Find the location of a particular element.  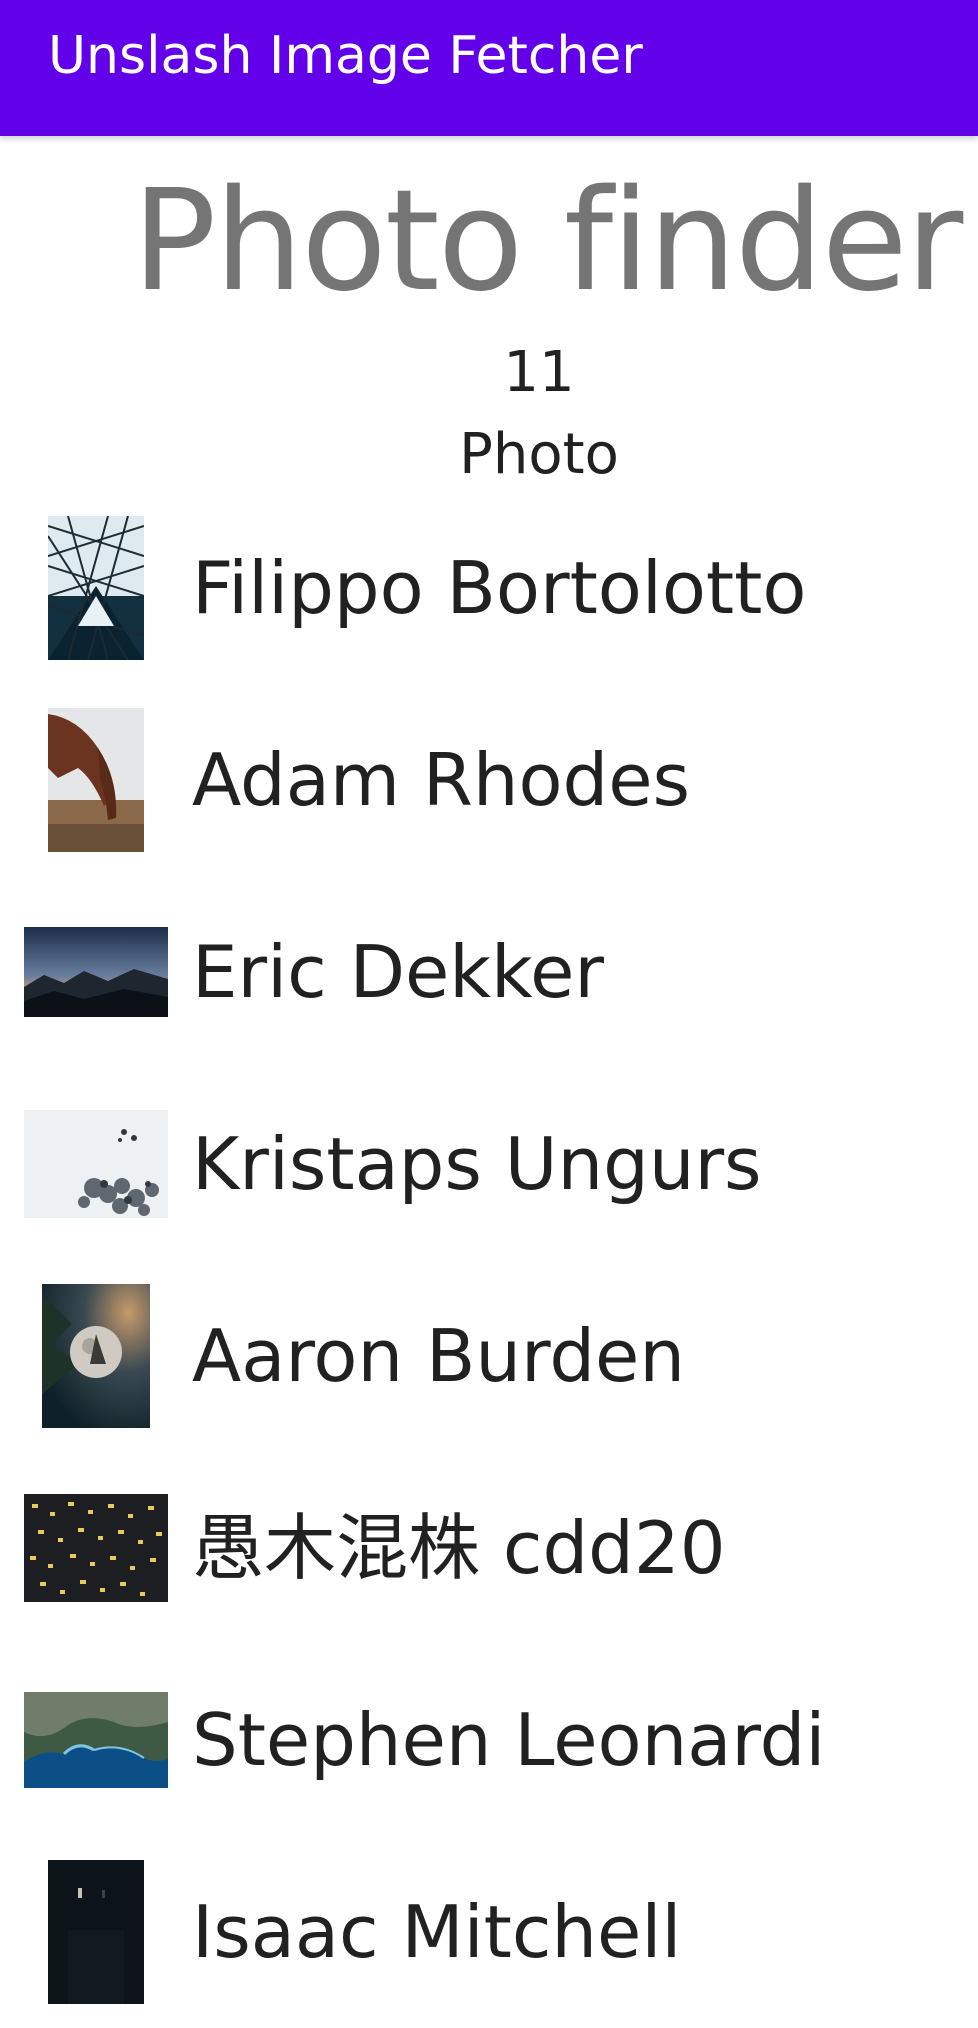

list-item: 愚木混株 cdd20 is located at coordinates (489, 1548).